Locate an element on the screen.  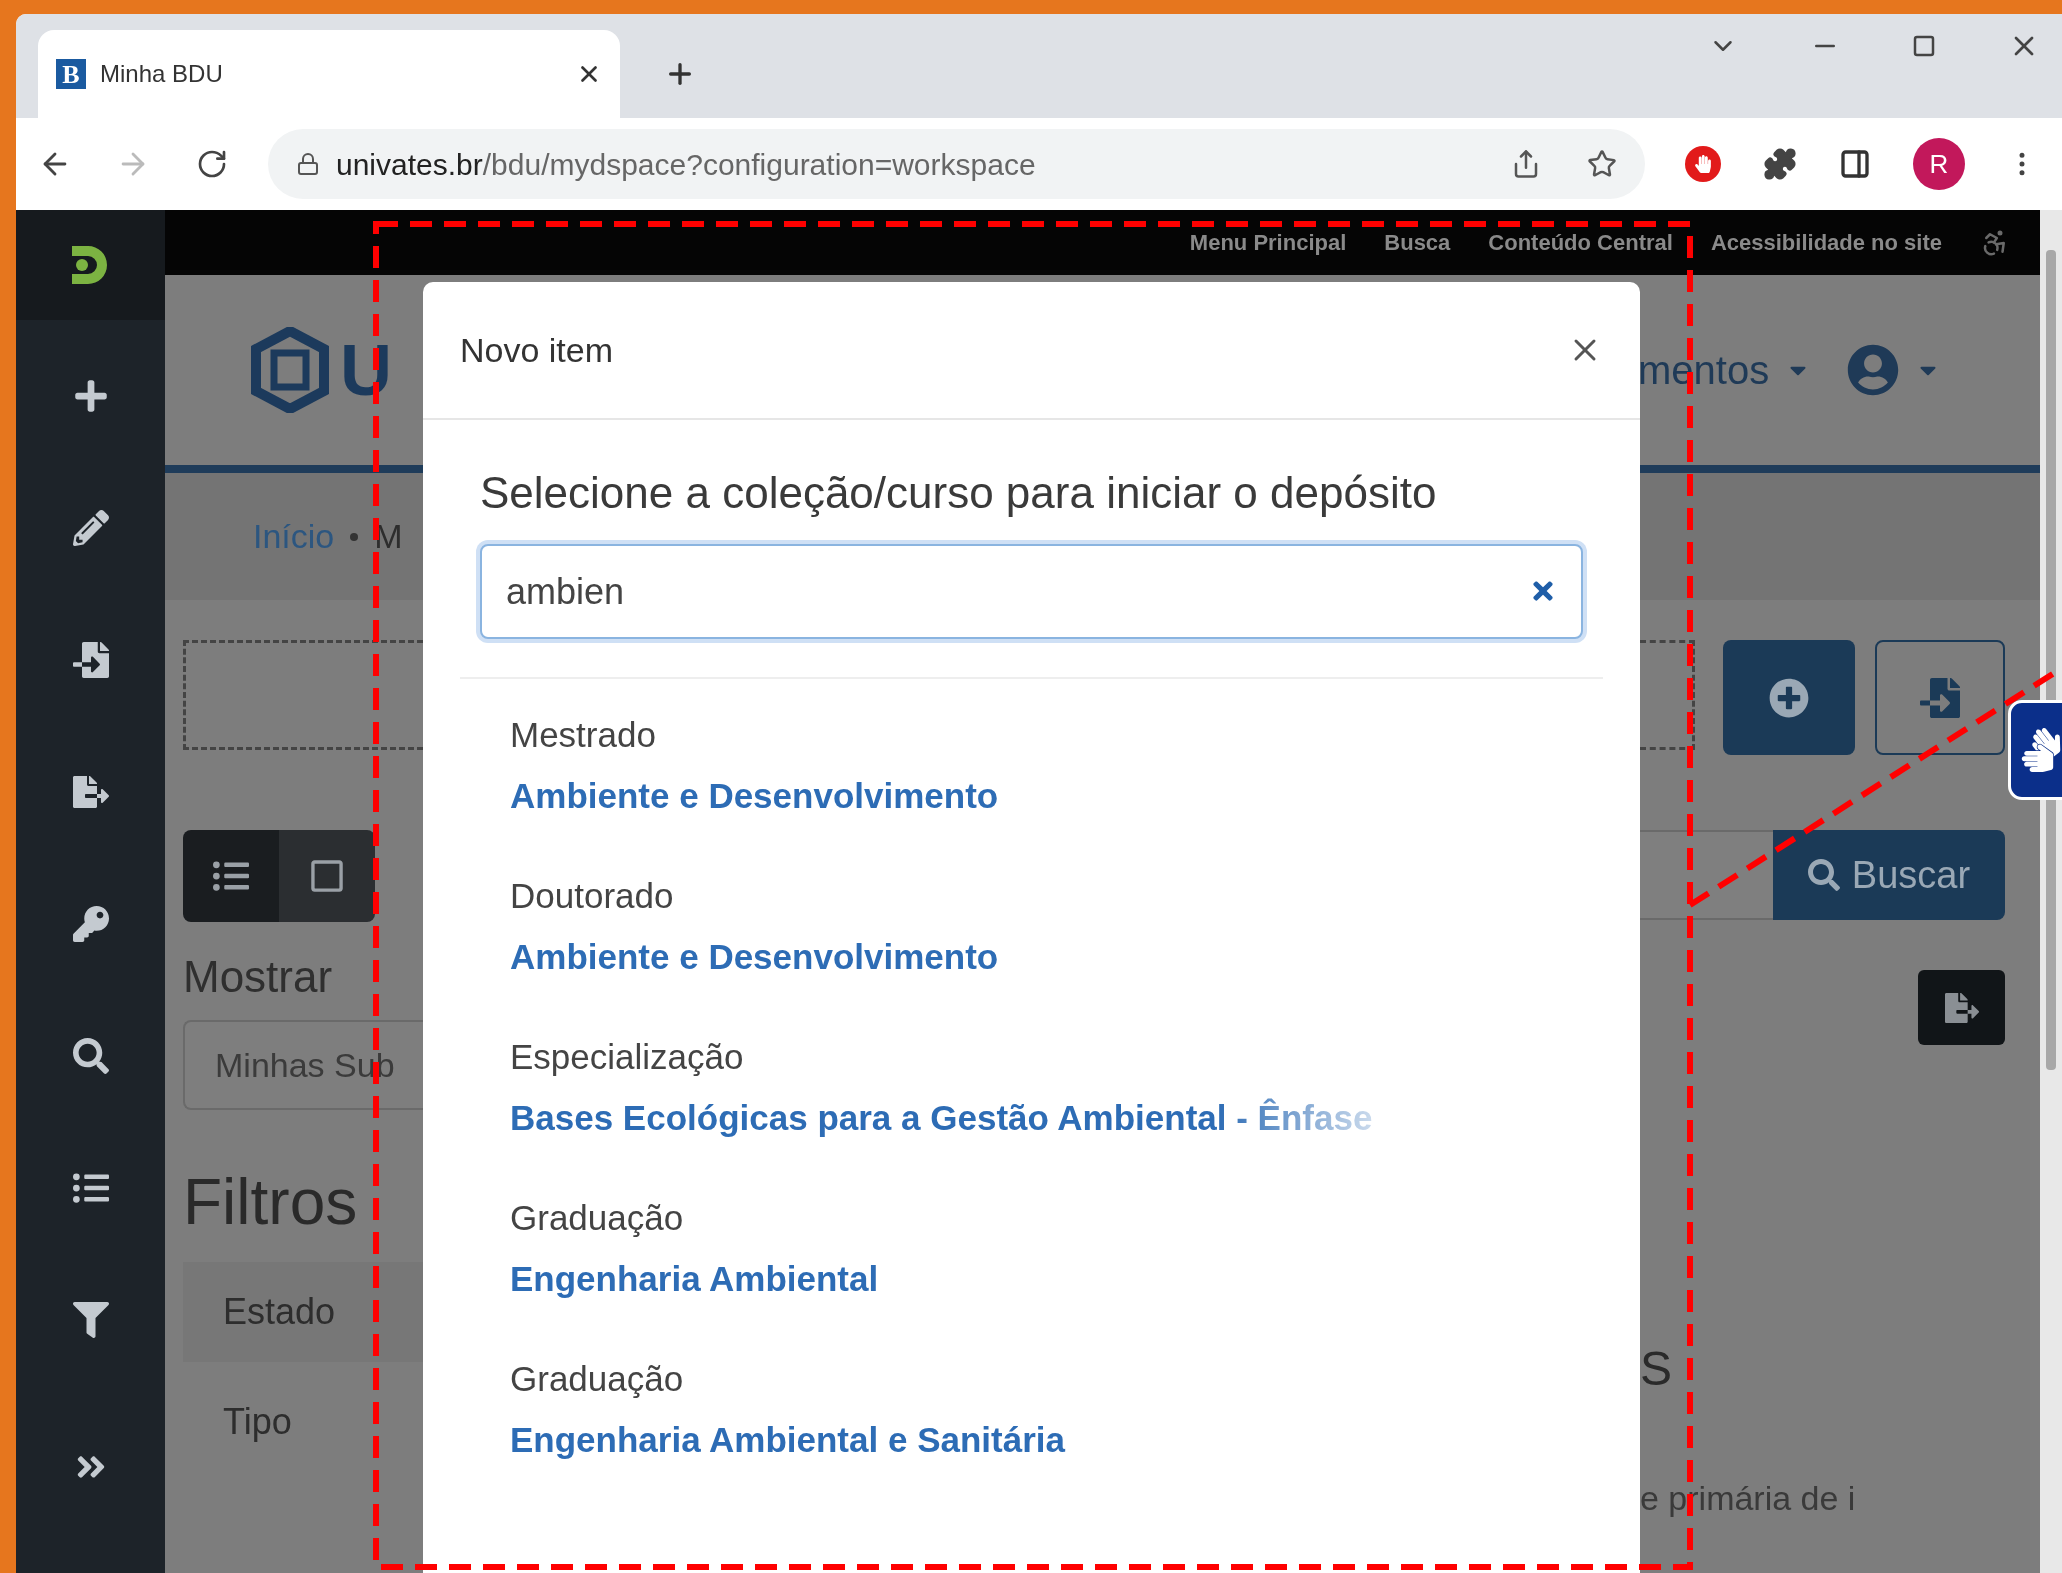
result-item: Graduação Engenharia Ambiental e Sanitária is located at coordinates (1046, 1409).